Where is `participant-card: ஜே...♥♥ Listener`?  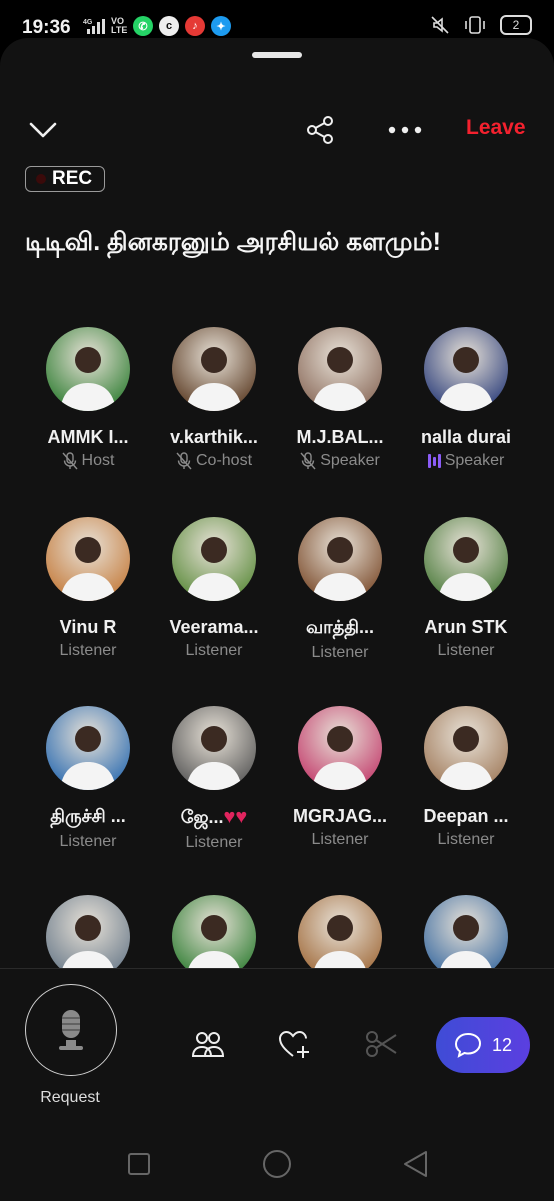 participant-card: ஜே...♥♥ Listener is located at coordinates (214, 779).